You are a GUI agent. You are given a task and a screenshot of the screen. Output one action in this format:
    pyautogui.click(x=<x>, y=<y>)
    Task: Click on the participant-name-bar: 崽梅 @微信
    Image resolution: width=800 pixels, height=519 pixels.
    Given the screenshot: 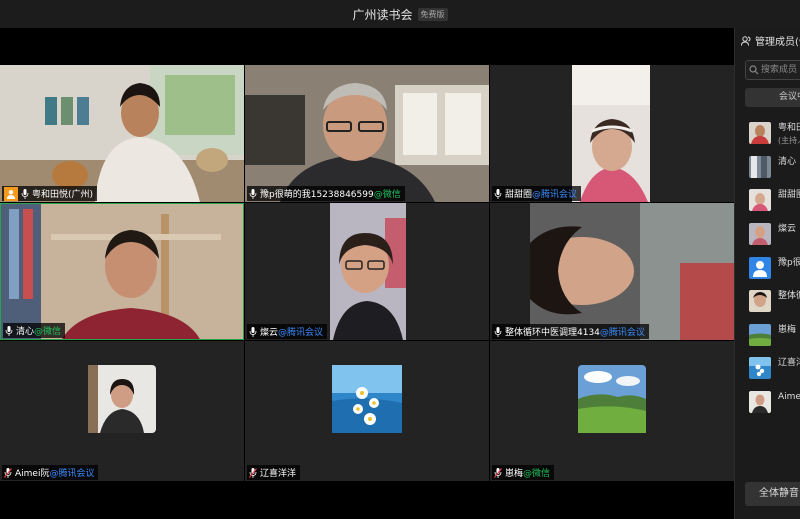 What is the action you would take?
    pyautogui.click(x=523, y=472)
    